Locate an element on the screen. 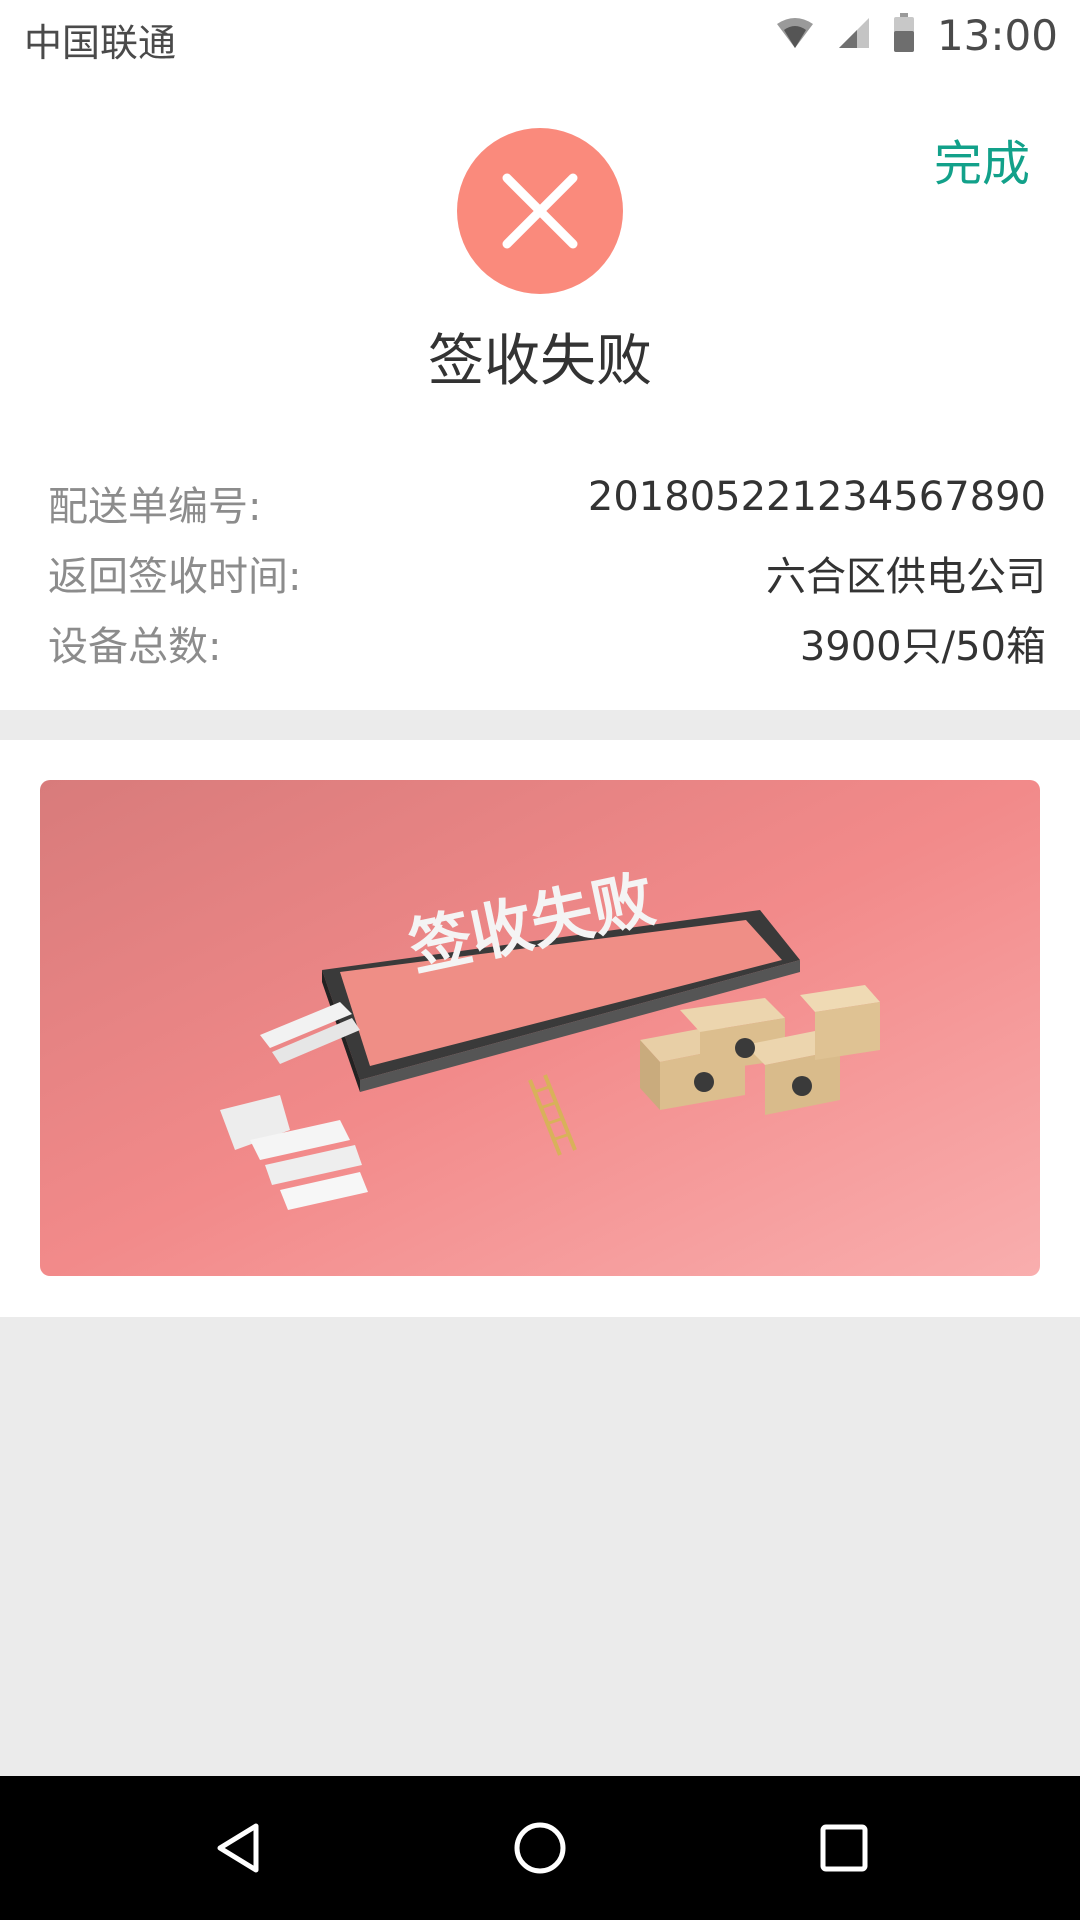 The image size is (1080, 1920). close-icon is located at coordinates (540, 211).